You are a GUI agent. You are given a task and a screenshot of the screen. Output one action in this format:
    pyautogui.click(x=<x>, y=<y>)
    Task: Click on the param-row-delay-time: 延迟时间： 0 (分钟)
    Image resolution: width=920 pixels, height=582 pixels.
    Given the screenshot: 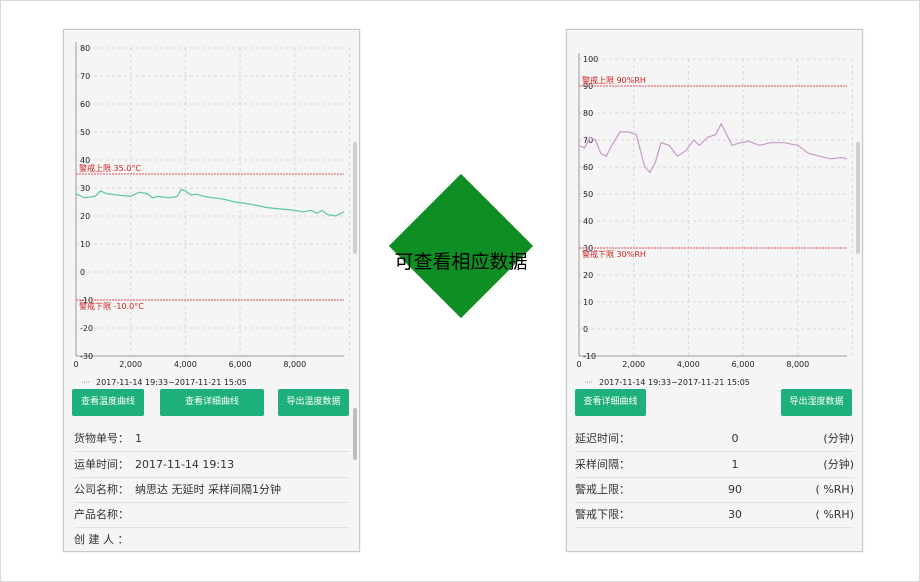 What is the action you would take?
    pyautogui.click(x=714, y=439)
    